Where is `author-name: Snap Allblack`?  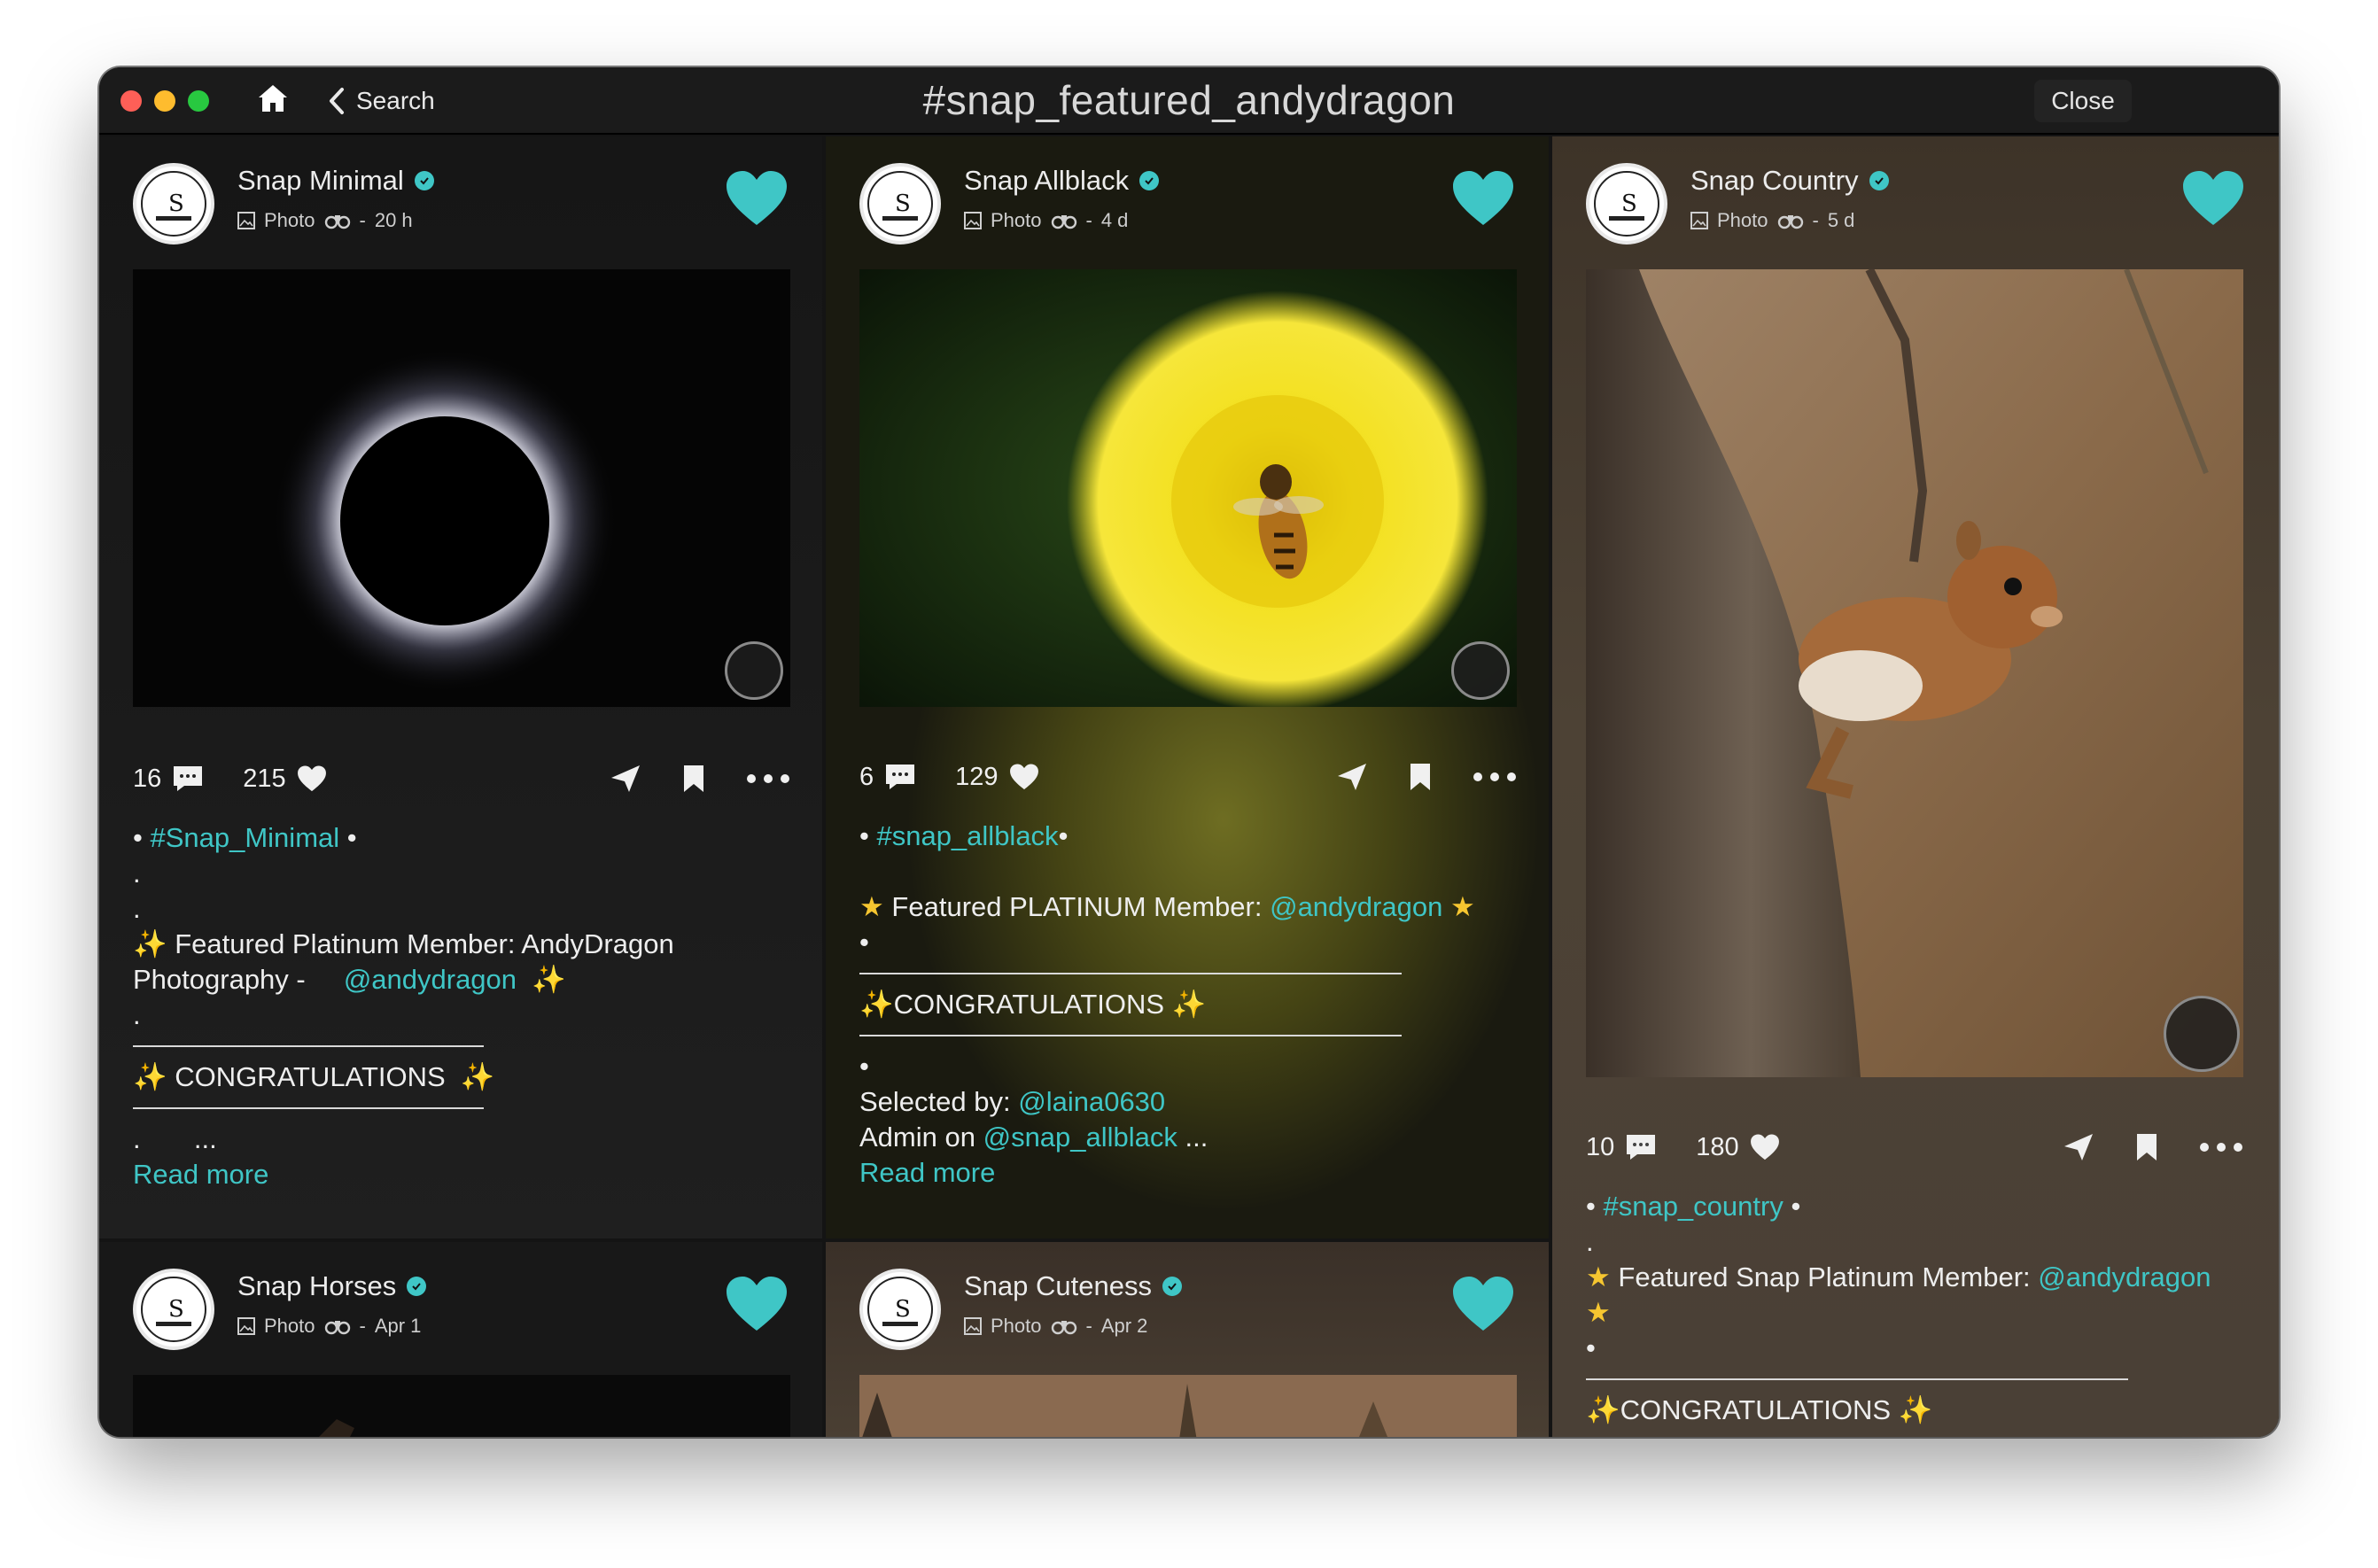 author-name: Snap Allblack is located at coordinates (1046, 181).